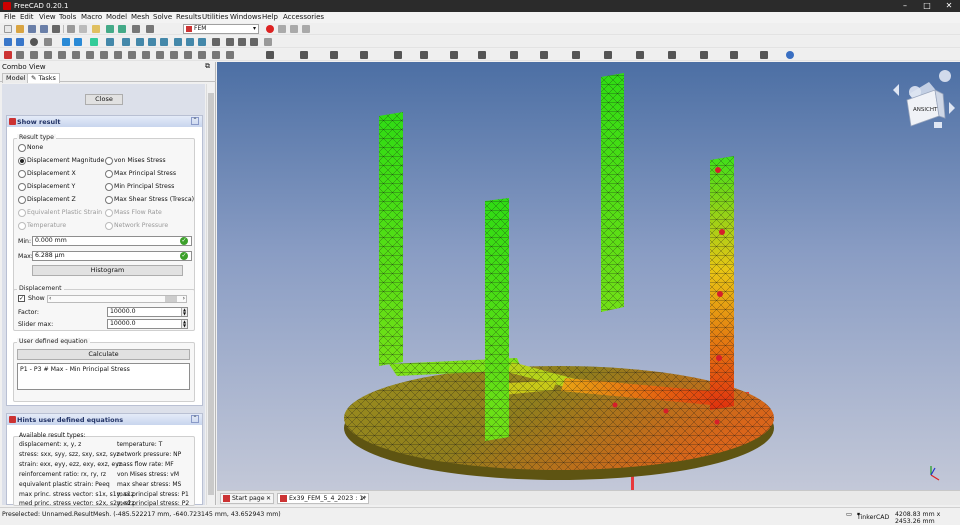  What do you see at coordinates (44, 29) in the screenshot?
I see `save-as-icon` at bounding box center [44, 29].